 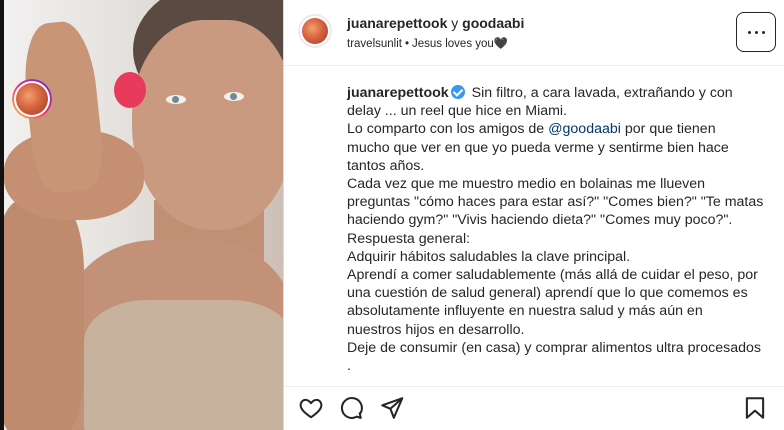 What do you see at coordinates (670, 129) in the screenshot?
I see `caption-text: por que tienen` at bounding box center [670, 129].